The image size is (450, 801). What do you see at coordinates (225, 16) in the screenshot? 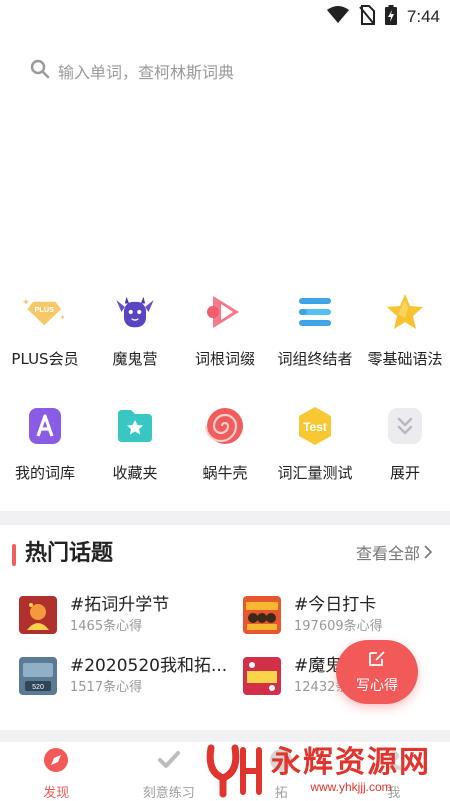
I see `status-bar: 7:44` at bounding box center [225, 16].